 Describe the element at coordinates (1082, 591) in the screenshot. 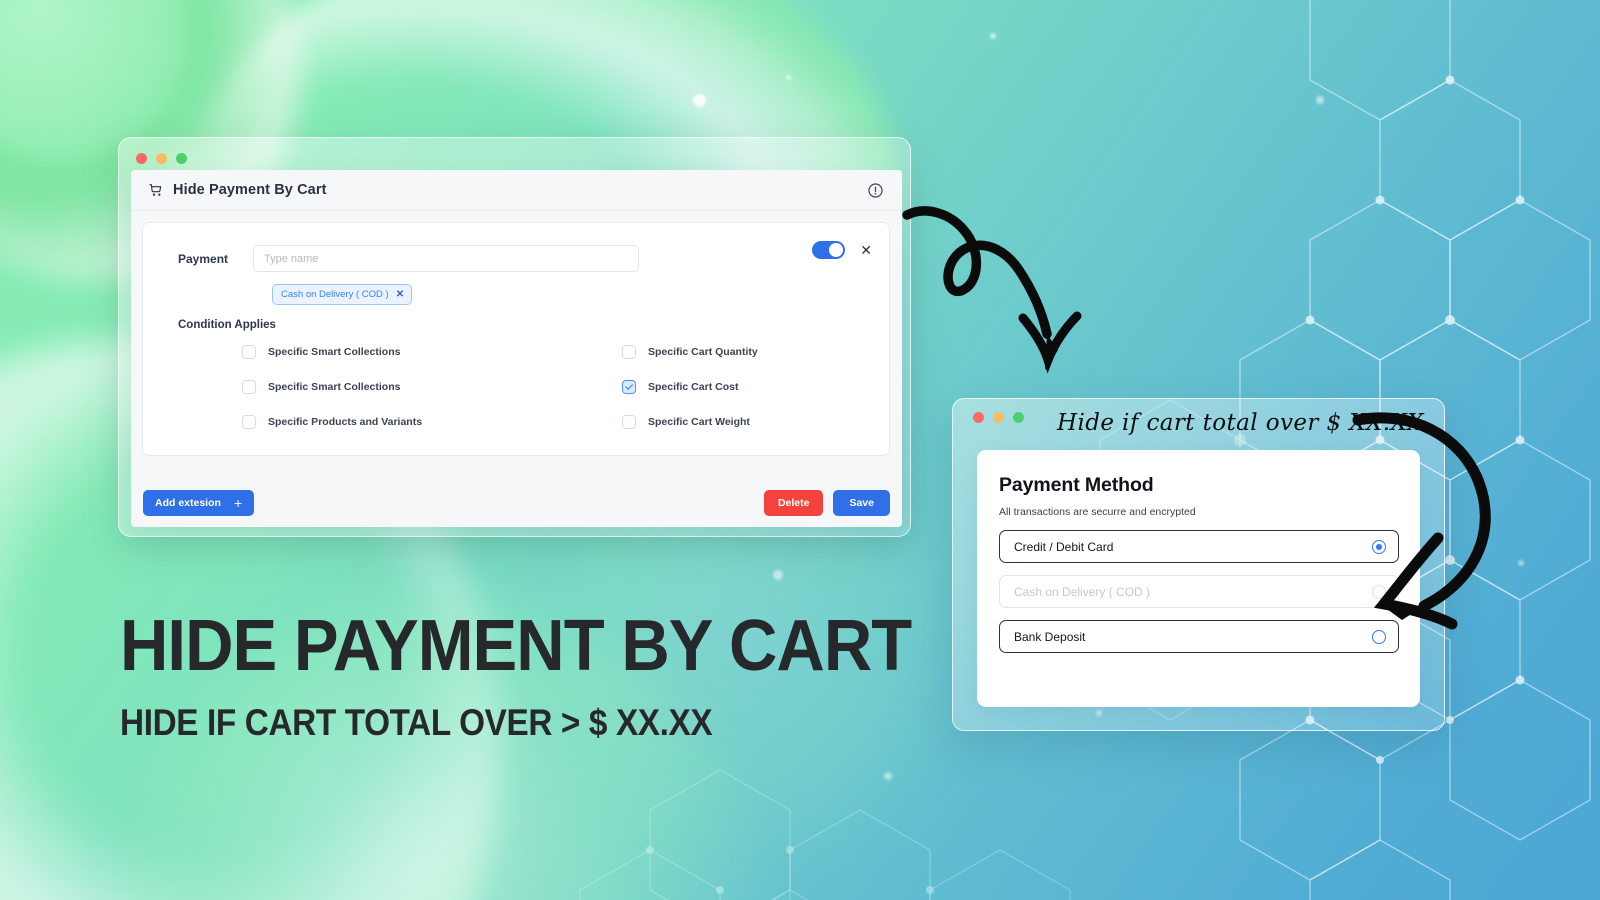

I see `payment-option-label: Cash on Delivery ( COD )` at that location.